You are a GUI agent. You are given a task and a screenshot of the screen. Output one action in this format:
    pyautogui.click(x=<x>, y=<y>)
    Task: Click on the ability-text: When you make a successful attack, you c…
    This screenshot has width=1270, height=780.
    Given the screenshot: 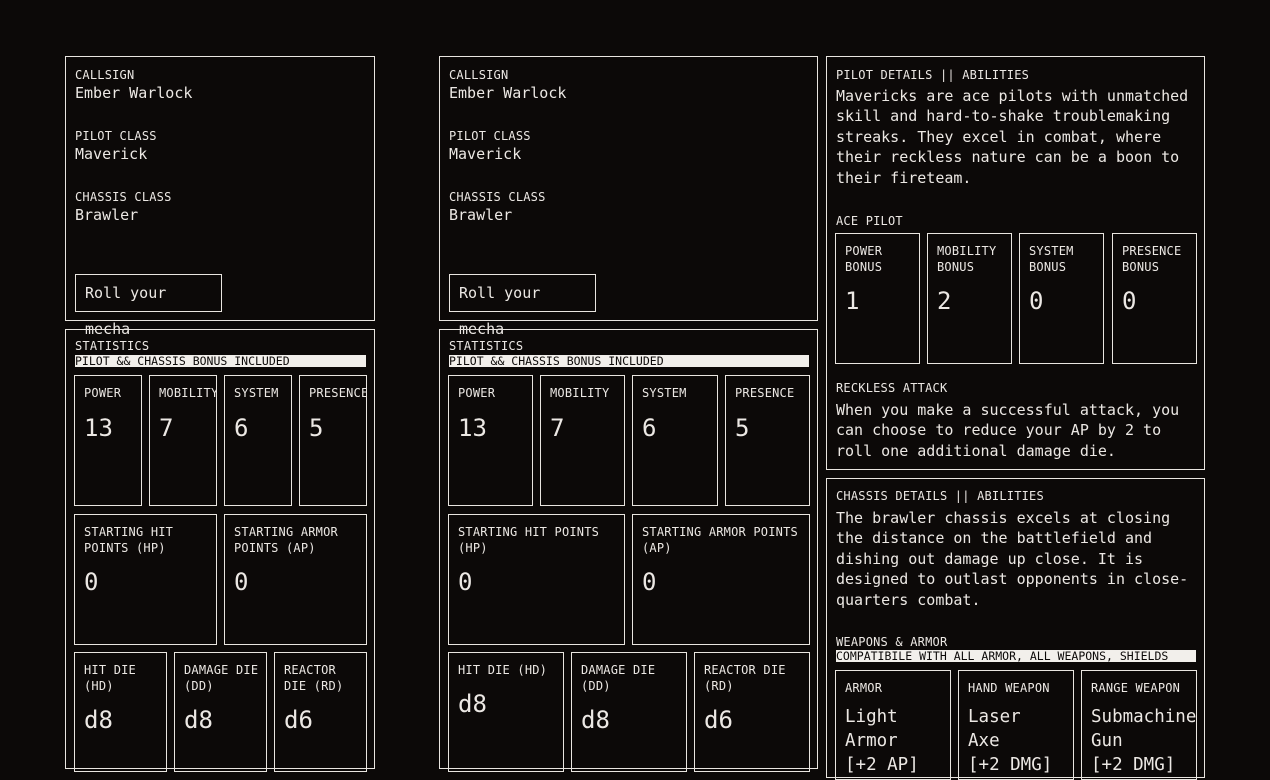 What is the action you would take?
    pyautogui.click(x=1008, y=430)
    